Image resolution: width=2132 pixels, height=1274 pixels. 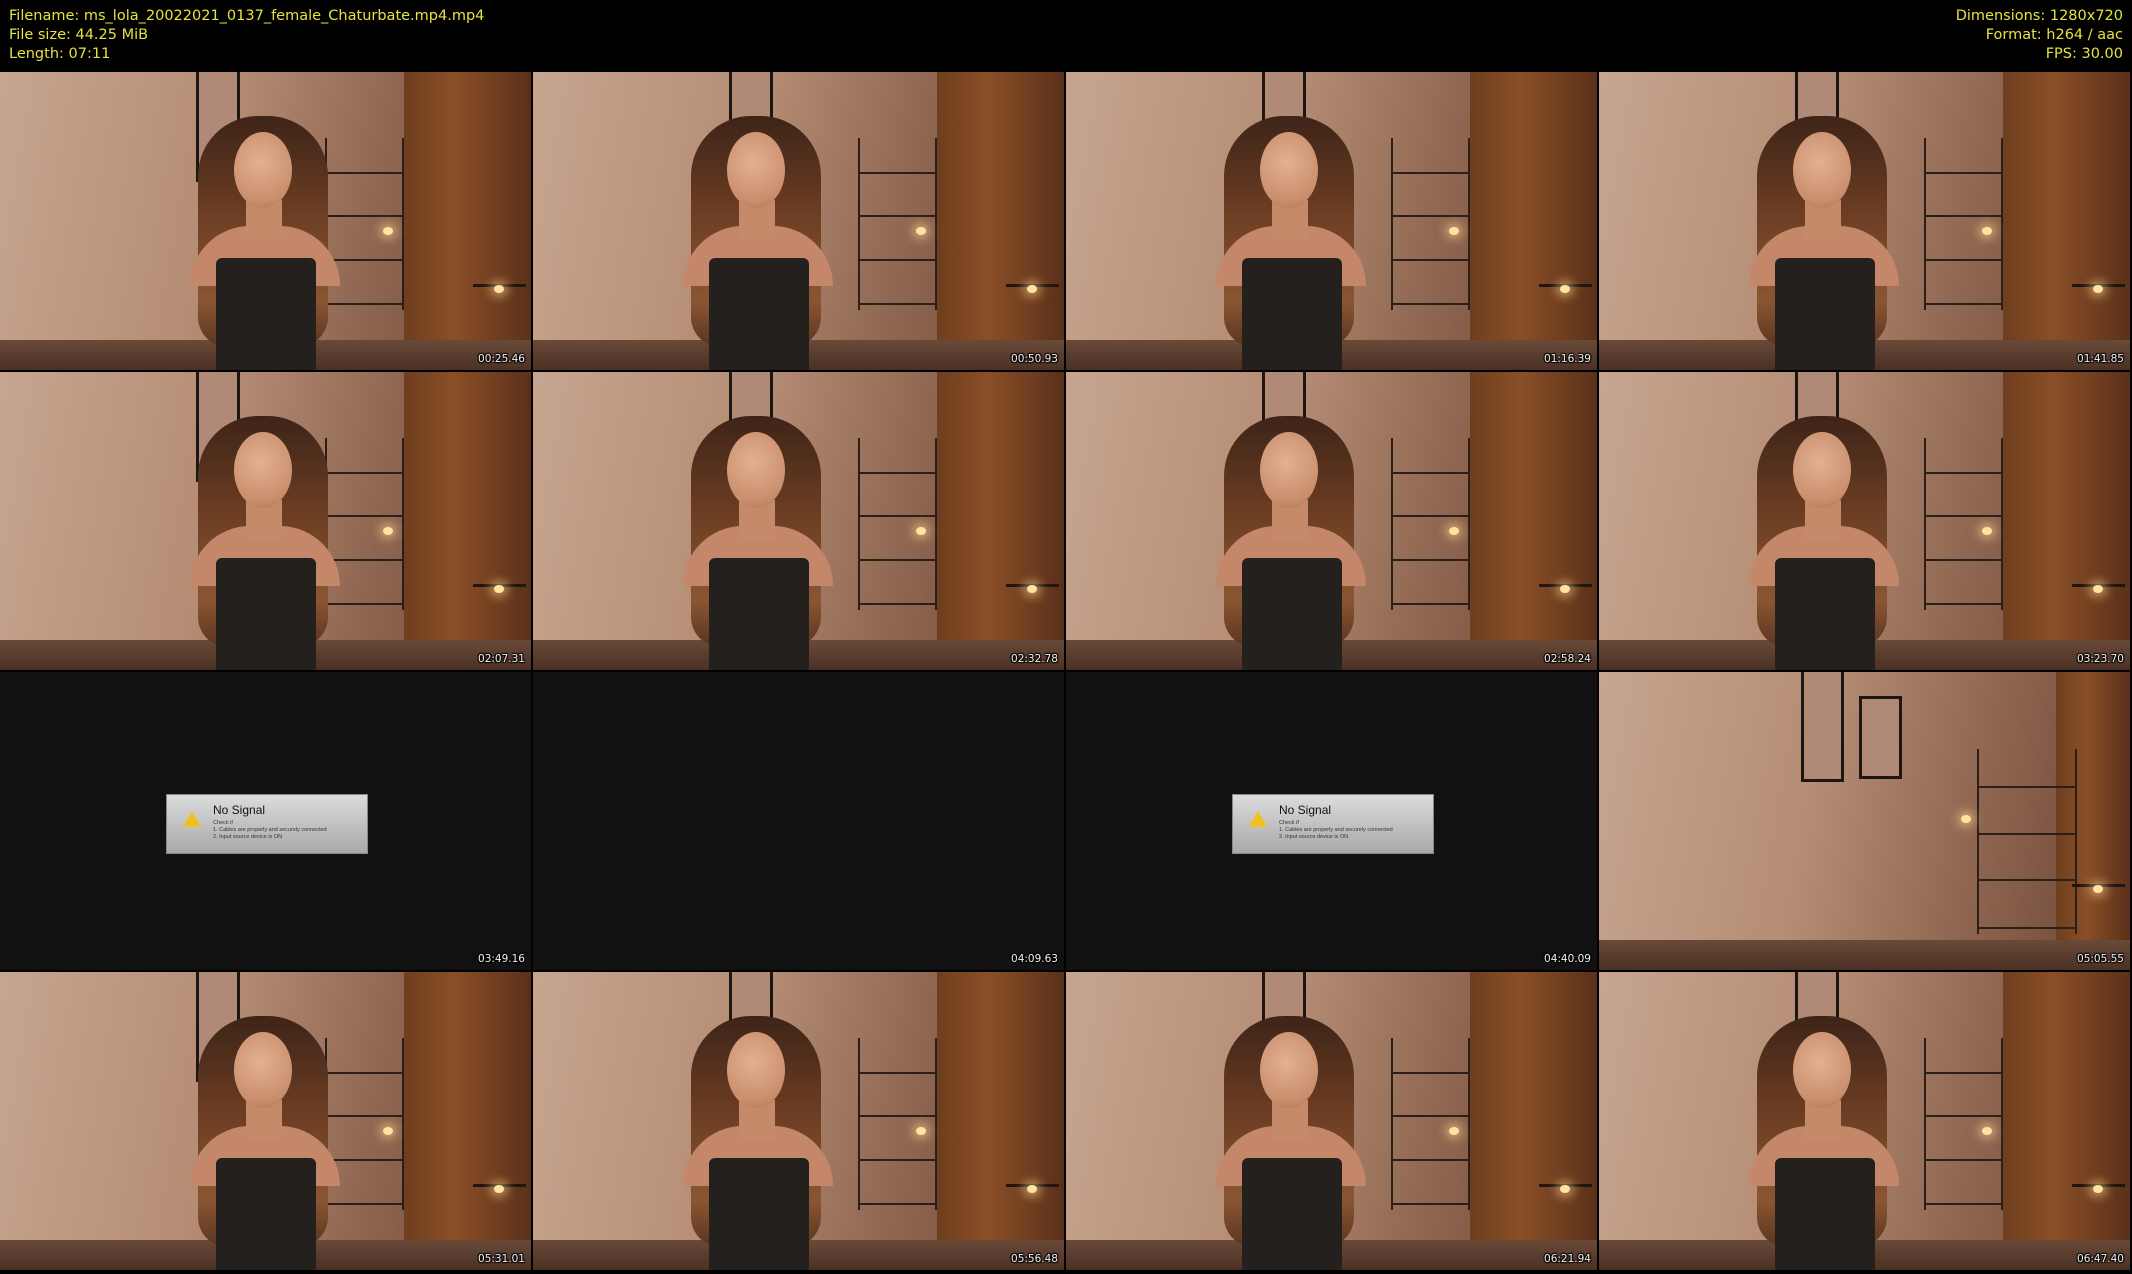 I want to click on thumbnail-timestamp: 02:58.24, so click(x=1567, y=659).